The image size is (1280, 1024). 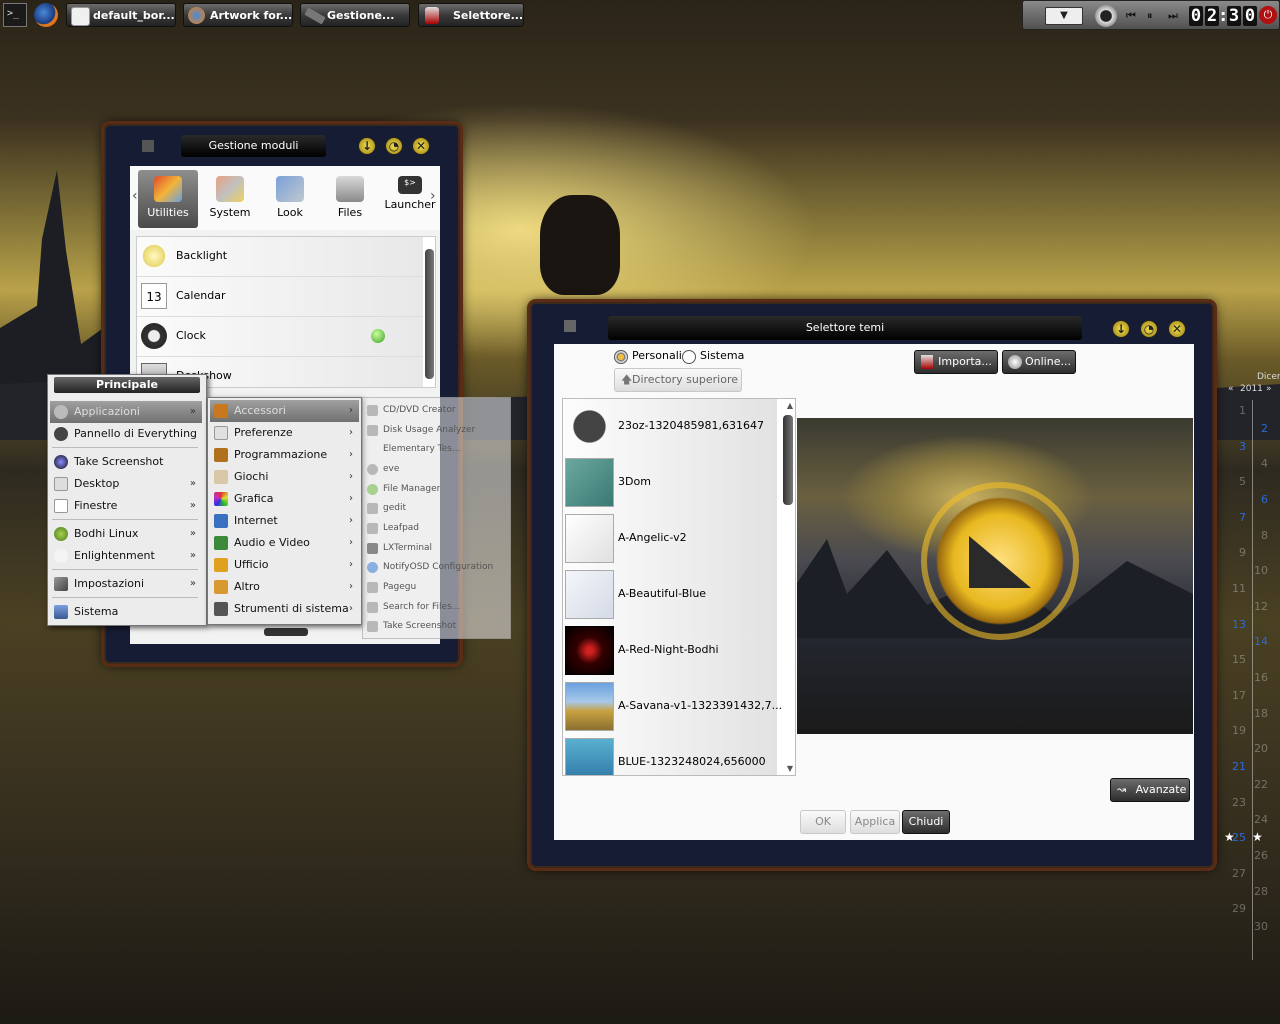 I want to click on module-backlight: Backlight, so click(x=280, y=257).